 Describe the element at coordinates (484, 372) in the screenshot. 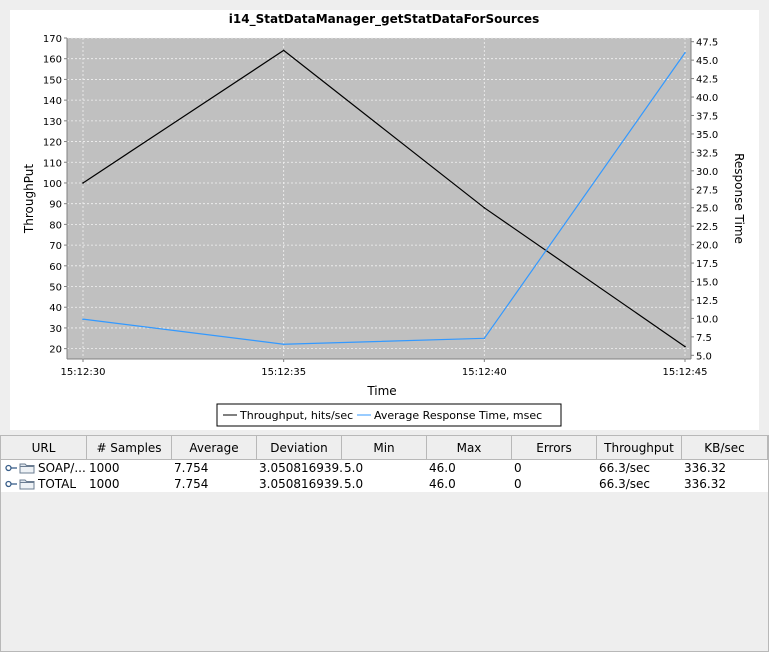

I see `x-tick-label: 15:12:40` at that location.